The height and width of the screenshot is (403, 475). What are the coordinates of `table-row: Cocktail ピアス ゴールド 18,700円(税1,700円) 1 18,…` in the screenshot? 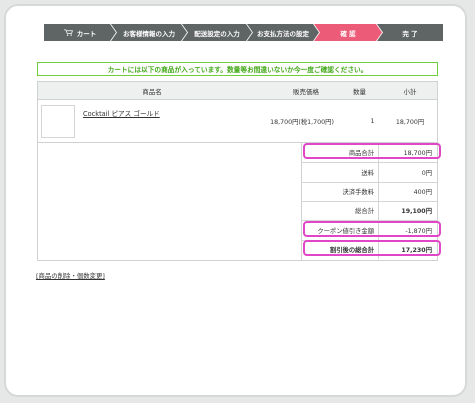 It's located at (237, 121).